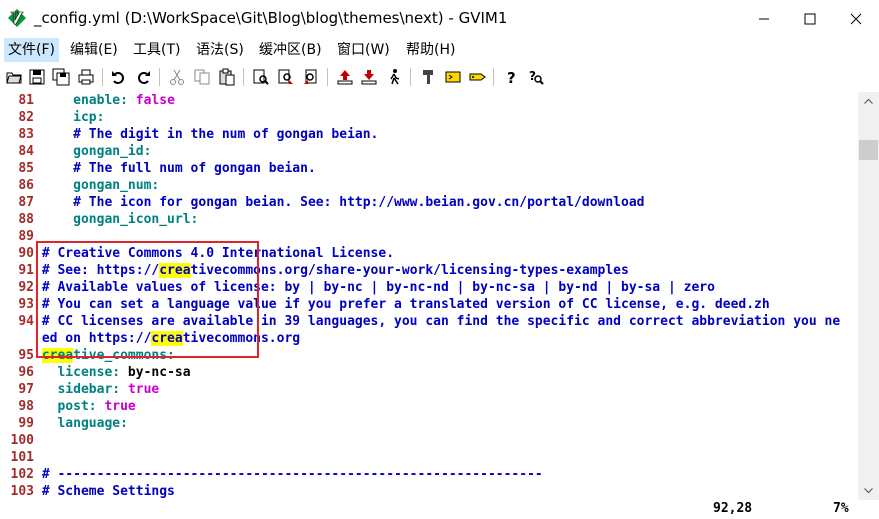 Image resolution: width=879 pixels, height=519 pixels. Describe the element at coordinates (37, 77) in the screenshot. I see `save-button` at that location.